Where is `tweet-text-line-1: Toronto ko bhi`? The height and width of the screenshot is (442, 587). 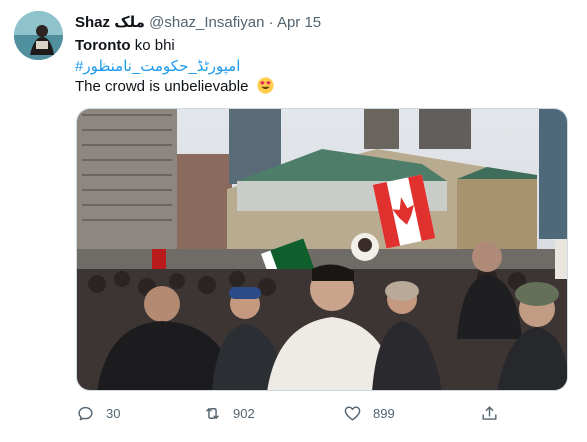 tweet-text-line-1: Toronto ko bhi is located at coordinates (125, 46).